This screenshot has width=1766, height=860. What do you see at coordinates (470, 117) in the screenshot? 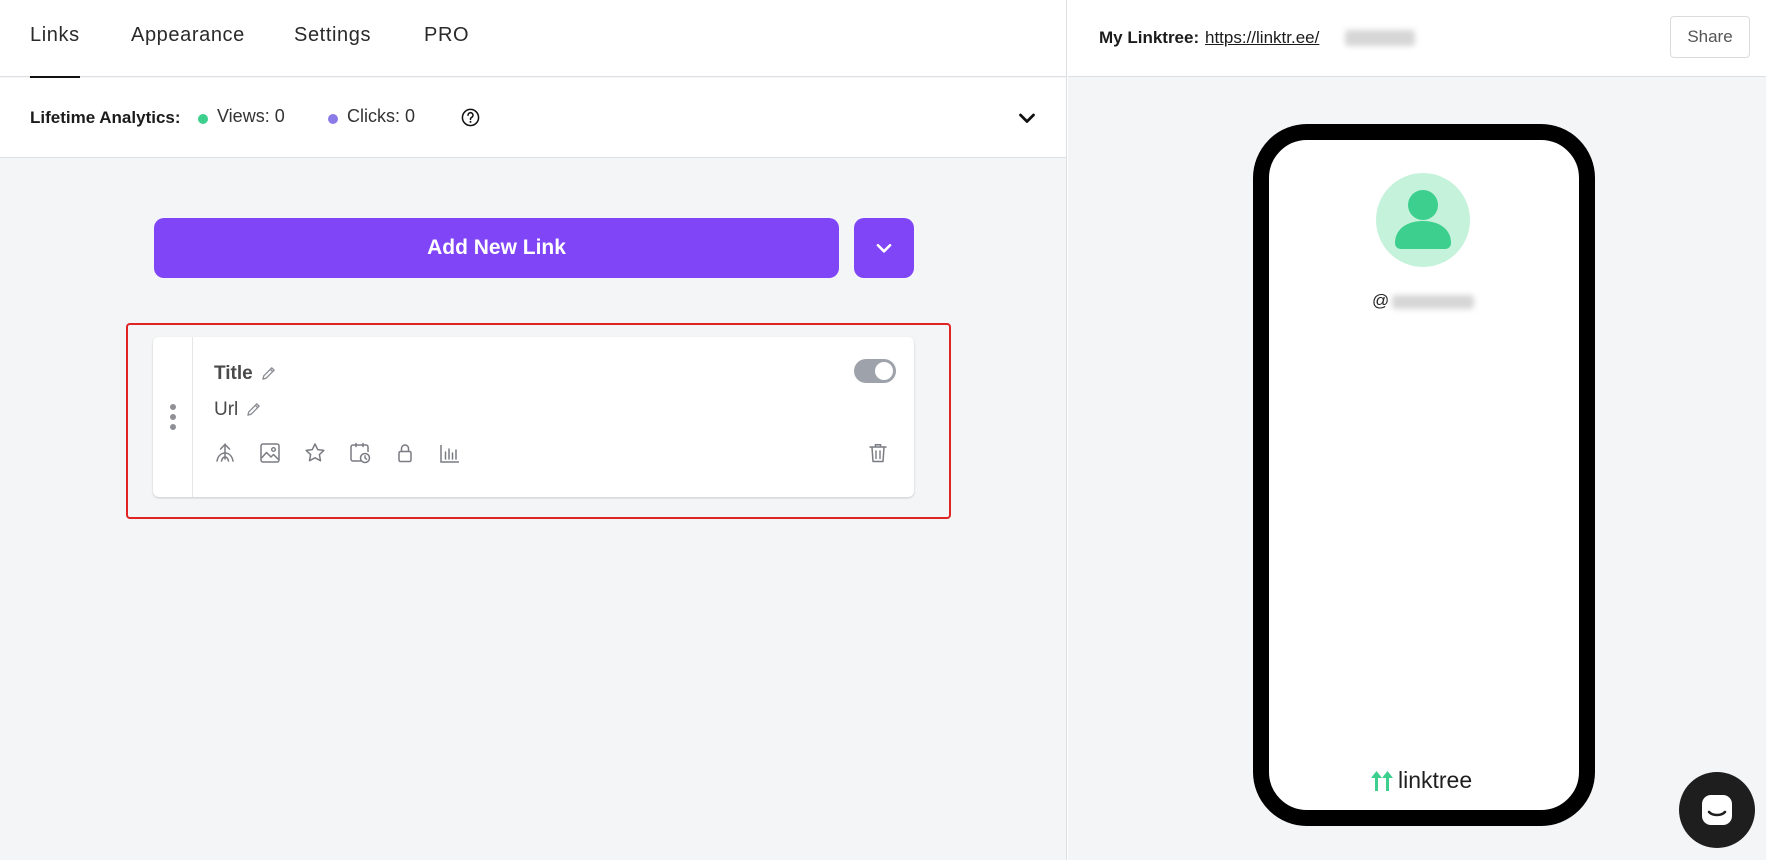
I see `question-circle-icon` at bounding box center [470, 117].